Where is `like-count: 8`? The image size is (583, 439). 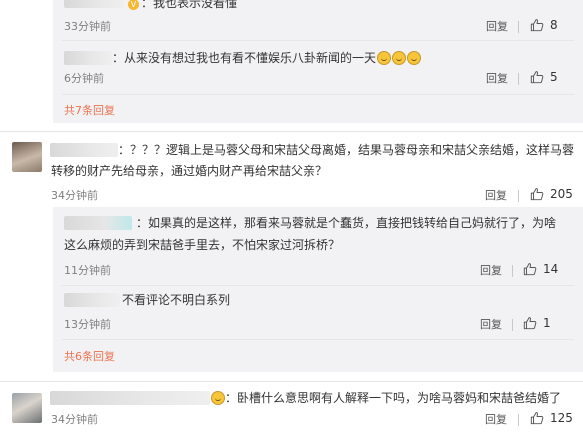
like-count: 8 is located at coordinates (554, 25).